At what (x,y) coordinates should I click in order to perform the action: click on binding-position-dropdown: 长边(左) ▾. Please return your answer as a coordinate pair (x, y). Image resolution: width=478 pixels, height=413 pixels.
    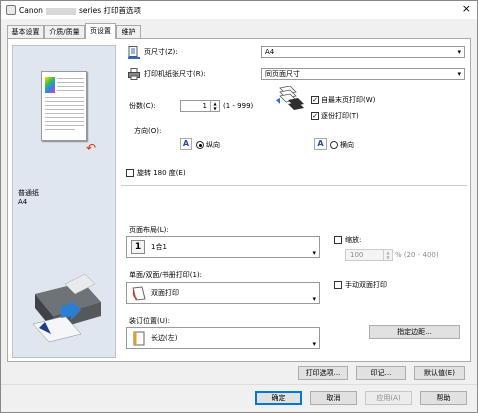
    Looking at the image, I should click on (223, 338).